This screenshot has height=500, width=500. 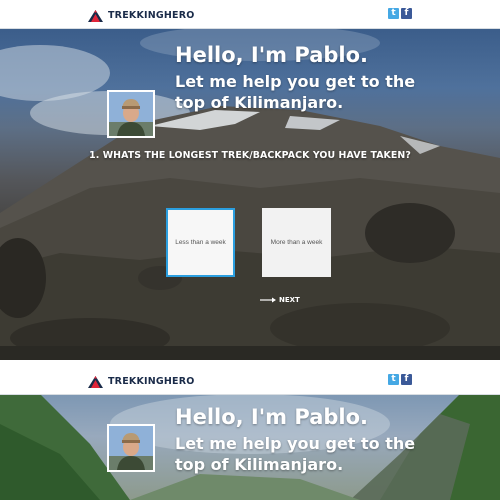 What do you see at coordinates (400, 13) in the screenshot?
I see `social-links: t f` at bounding box center [400, 13].